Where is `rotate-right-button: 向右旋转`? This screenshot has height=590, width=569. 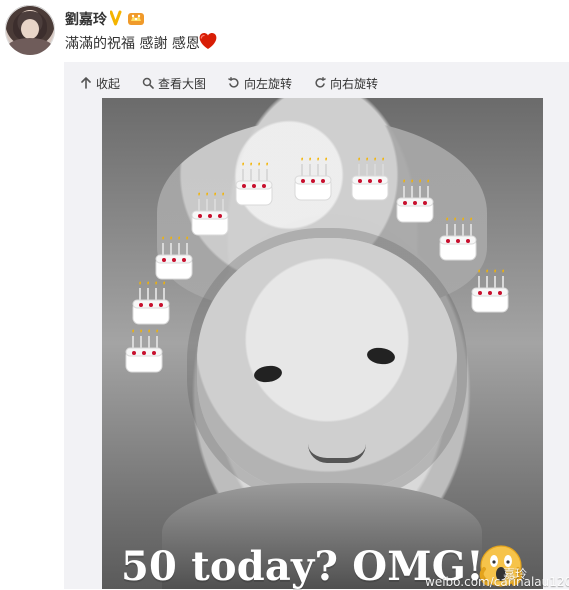
rotate-right-button: 向右旋转 is located at coordinates (346, 83).